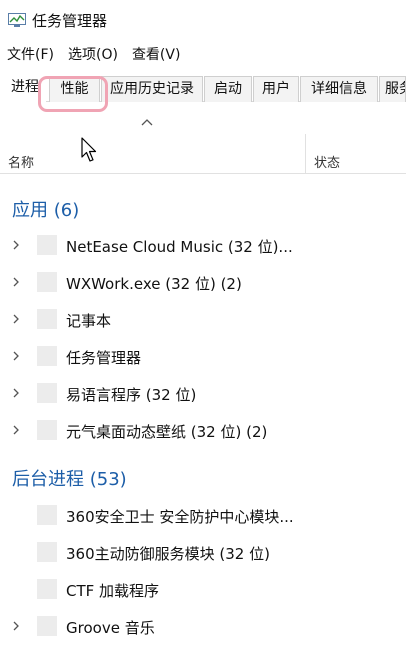  I want to click on group-heading-apps: 应用 (6), so click(46, 210).